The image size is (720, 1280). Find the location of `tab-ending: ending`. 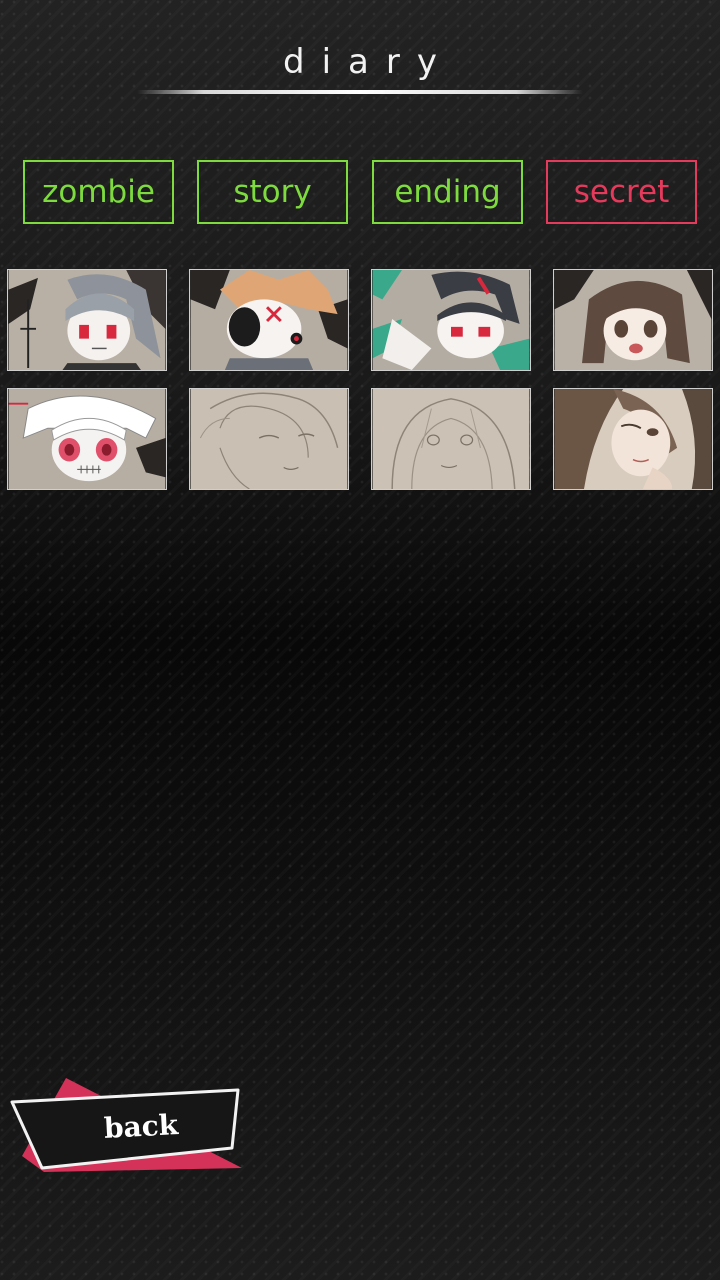

tab-ending: ending is located at coordinates (447, 192).